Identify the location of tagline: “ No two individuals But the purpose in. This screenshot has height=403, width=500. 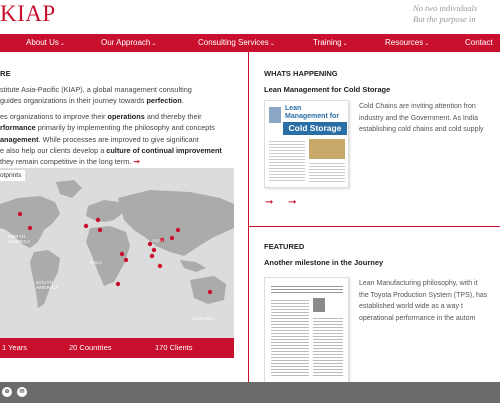
(449, 12).